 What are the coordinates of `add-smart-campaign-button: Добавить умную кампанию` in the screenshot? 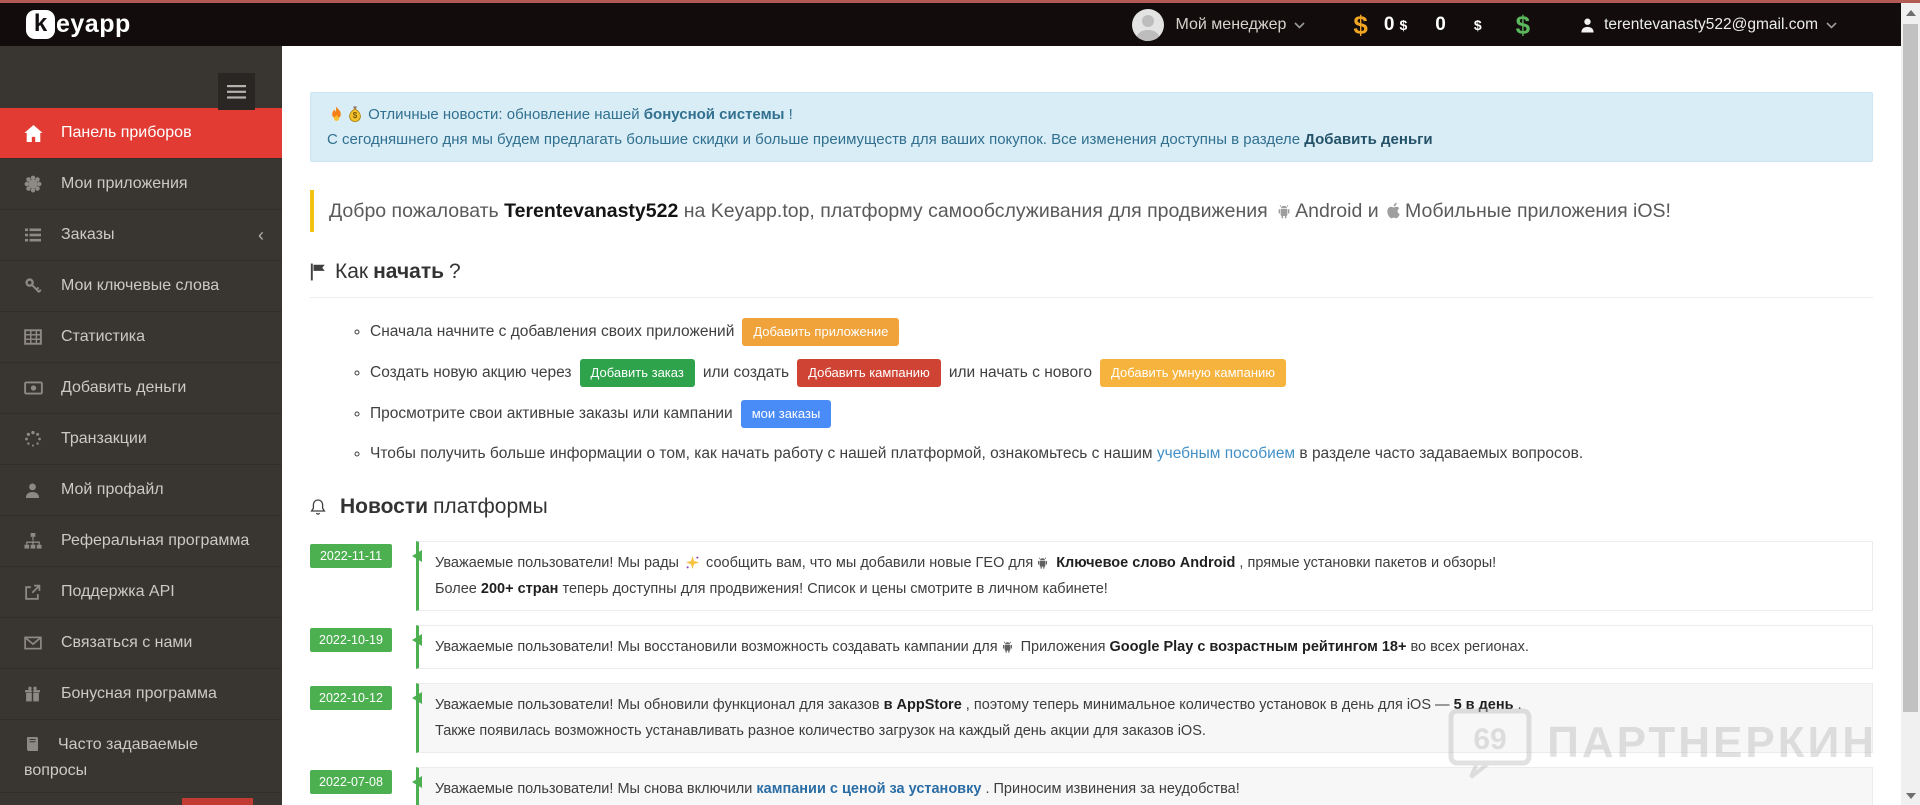 It's located at (1193, 373).